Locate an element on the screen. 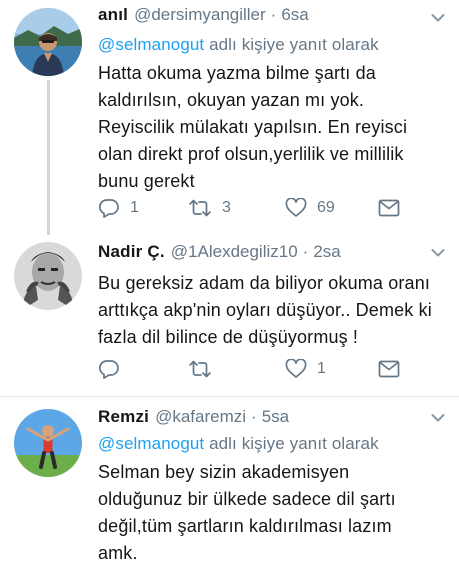 The width and height of the screenshot is (459, 576). tweet-timestamp: 5sa is located at coordinates (275, 417).